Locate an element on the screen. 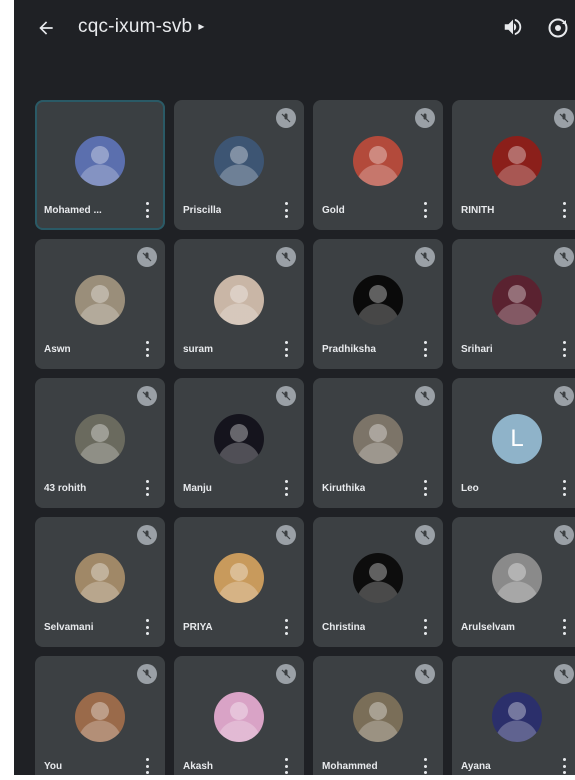 This screenshot has height=780, width=575. switch-camera-icon is located at coordinates (558, 28).